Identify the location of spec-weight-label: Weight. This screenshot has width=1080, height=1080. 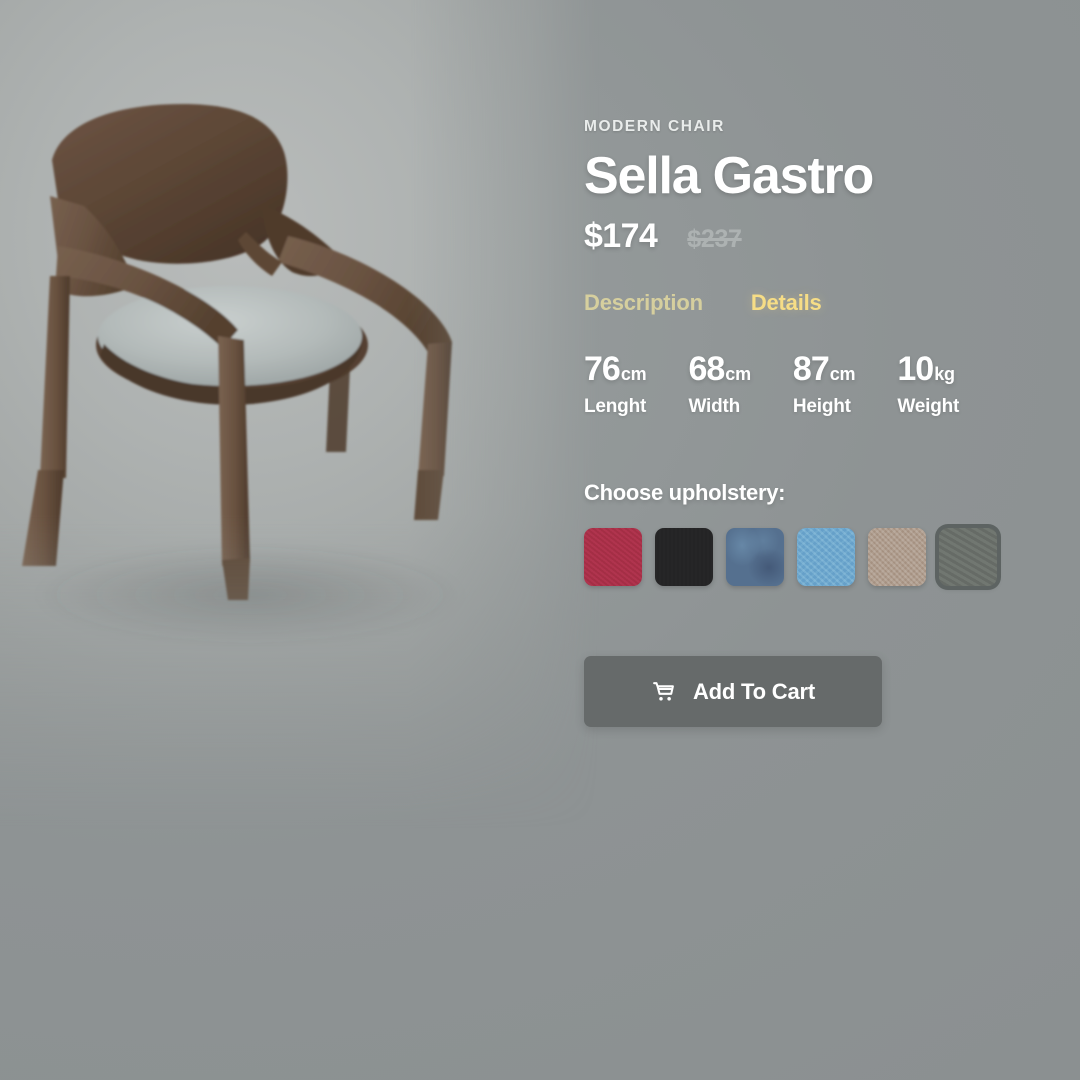
(928, 407).